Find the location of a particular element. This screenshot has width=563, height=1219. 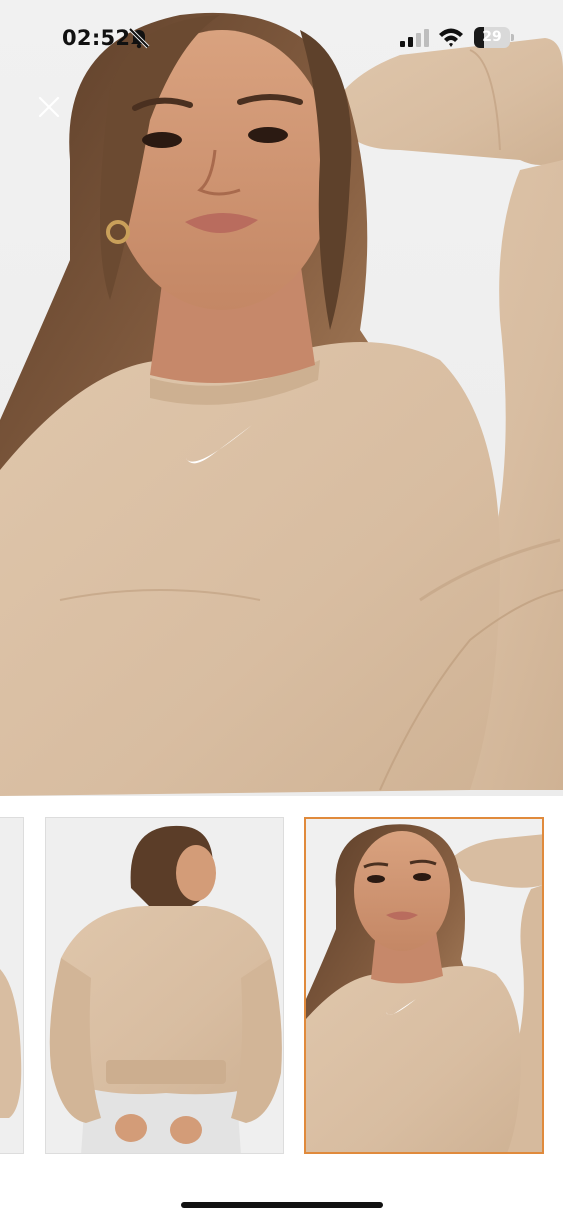

thumbnail-back-view is located at coordinates (164, 985).